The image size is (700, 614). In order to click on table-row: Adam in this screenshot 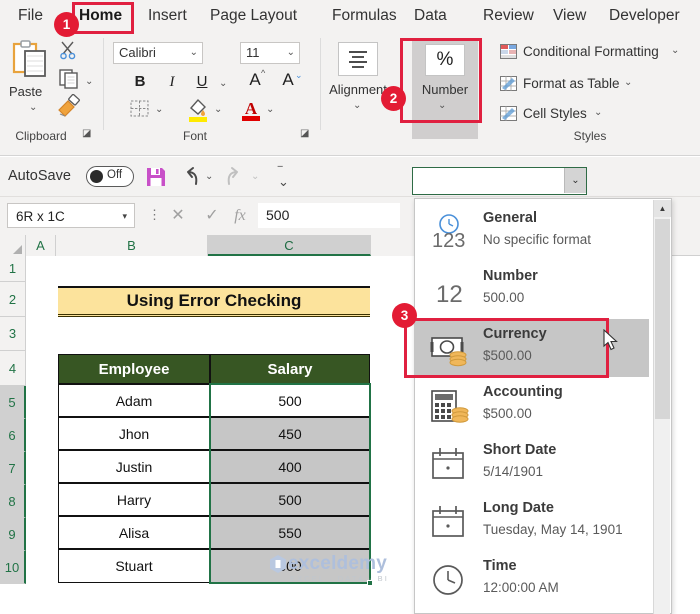, I will do `click(134, 400)`.